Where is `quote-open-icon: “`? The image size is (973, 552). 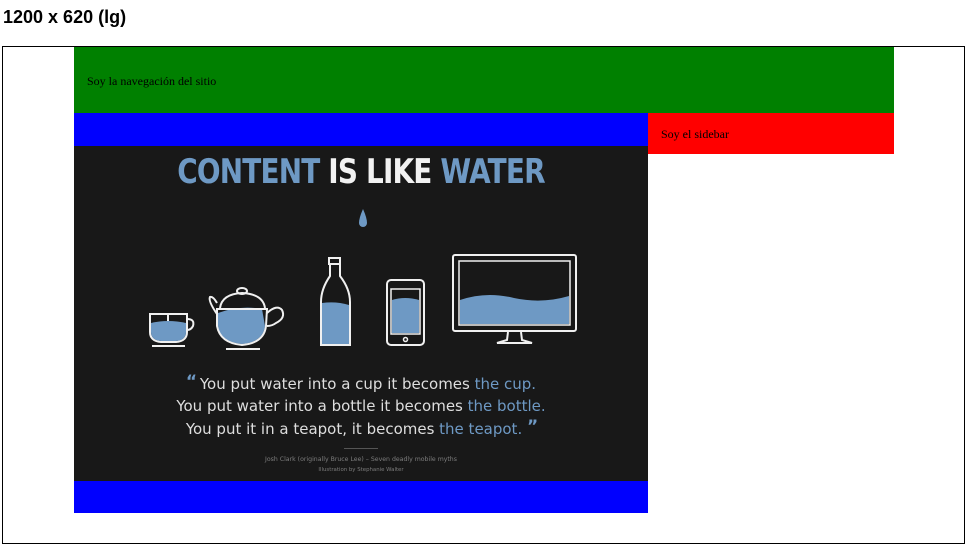 quote-open-icon: “ is located at coordinates (191, 382).